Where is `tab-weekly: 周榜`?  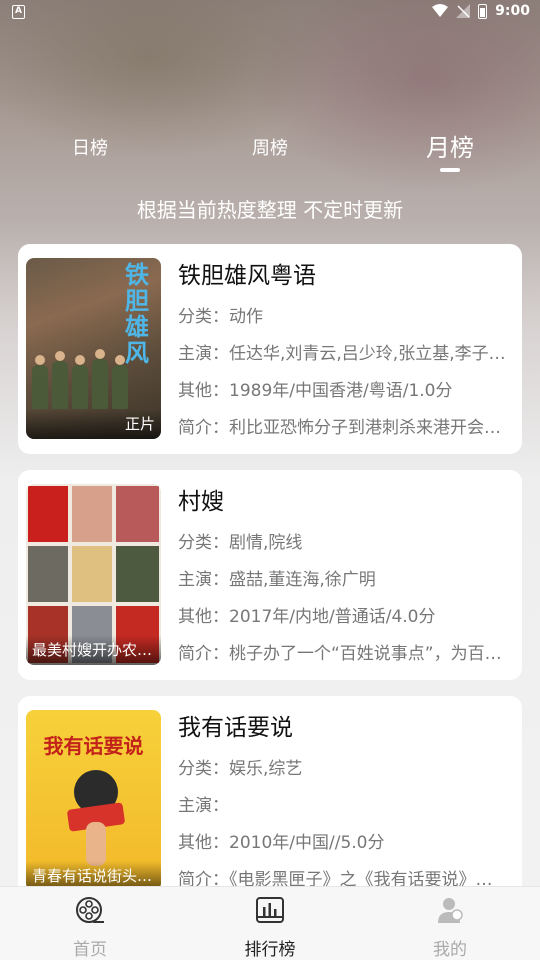 tab-weekly: 周榜 is located at coordinates (270, 147).